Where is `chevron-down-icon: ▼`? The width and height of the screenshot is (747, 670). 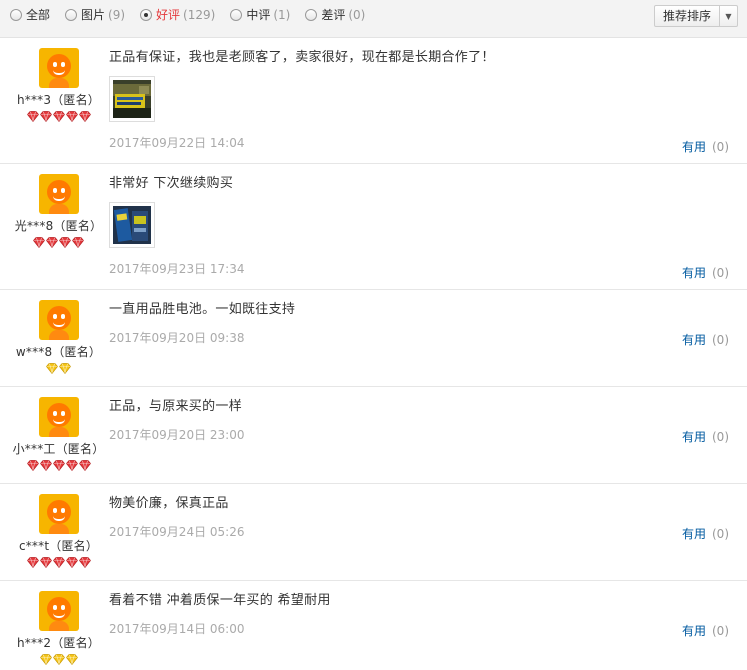
chevron-down-icon: ▼ is located at coordinates (728, 16).